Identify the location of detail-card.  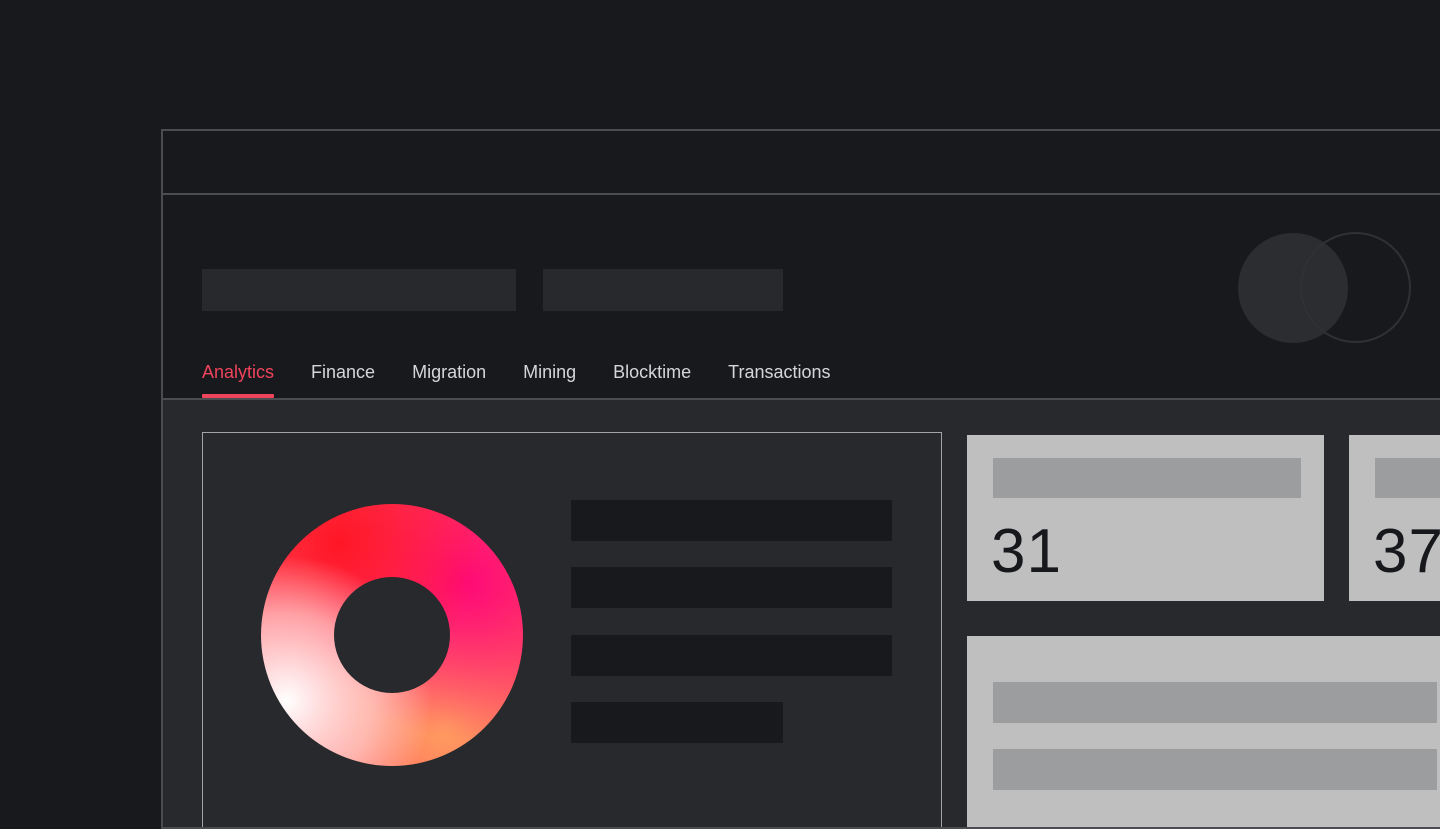
(1203, 731).